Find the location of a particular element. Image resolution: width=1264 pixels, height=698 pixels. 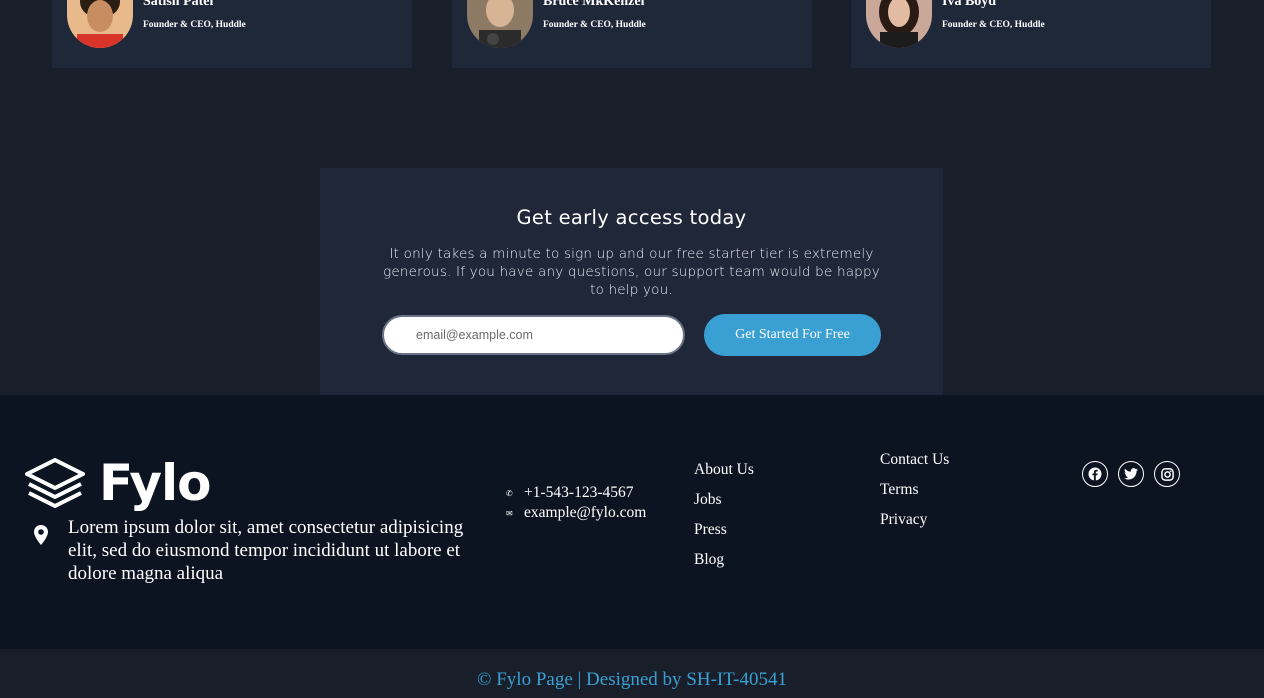

footer-link-blog: Blog is located at coordinates (724, 564).